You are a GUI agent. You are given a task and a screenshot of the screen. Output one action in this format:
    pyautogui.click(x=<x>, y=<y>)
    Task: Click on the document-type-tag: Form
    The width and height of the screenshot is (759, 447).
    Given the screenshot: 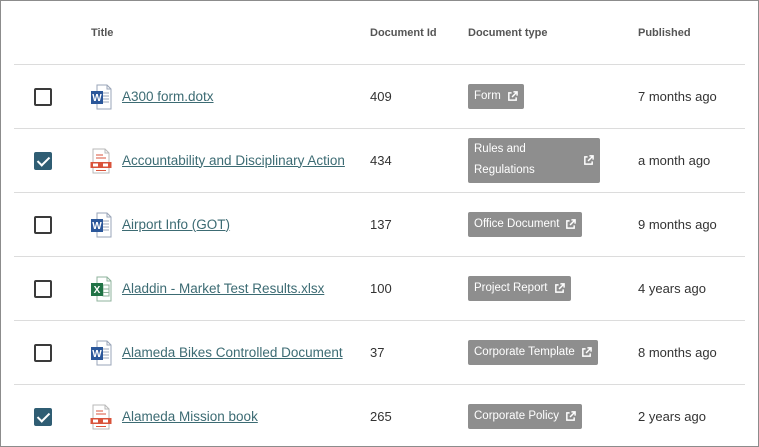 What is the action you would take?
    pyautogui.click(x=496, y=96)
    